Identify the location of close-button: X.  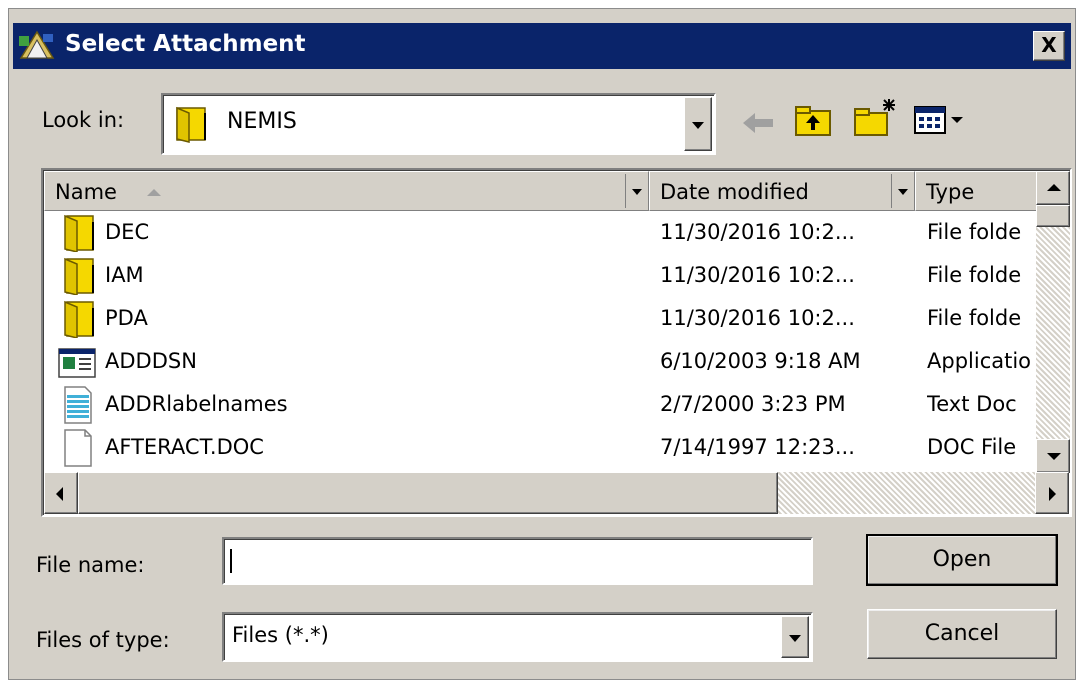
(1049, 46).